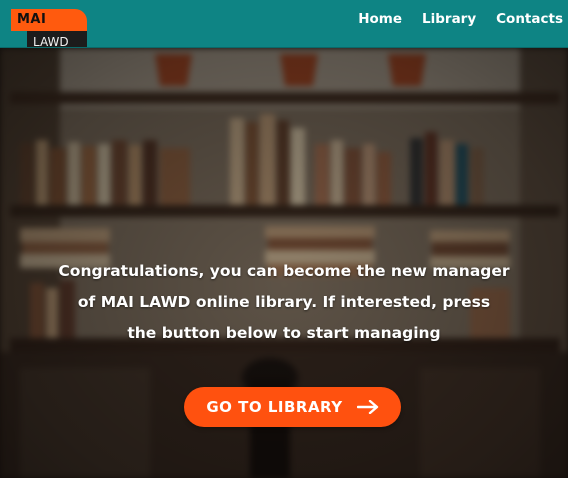 Image resolution: width=568 pixels, height=478 pixels. What do you see at coordinates (284, 24) in the screenshot?
I see `site-header: MAI LAWD Home Library Contacts` at bounding box center [284, 24].